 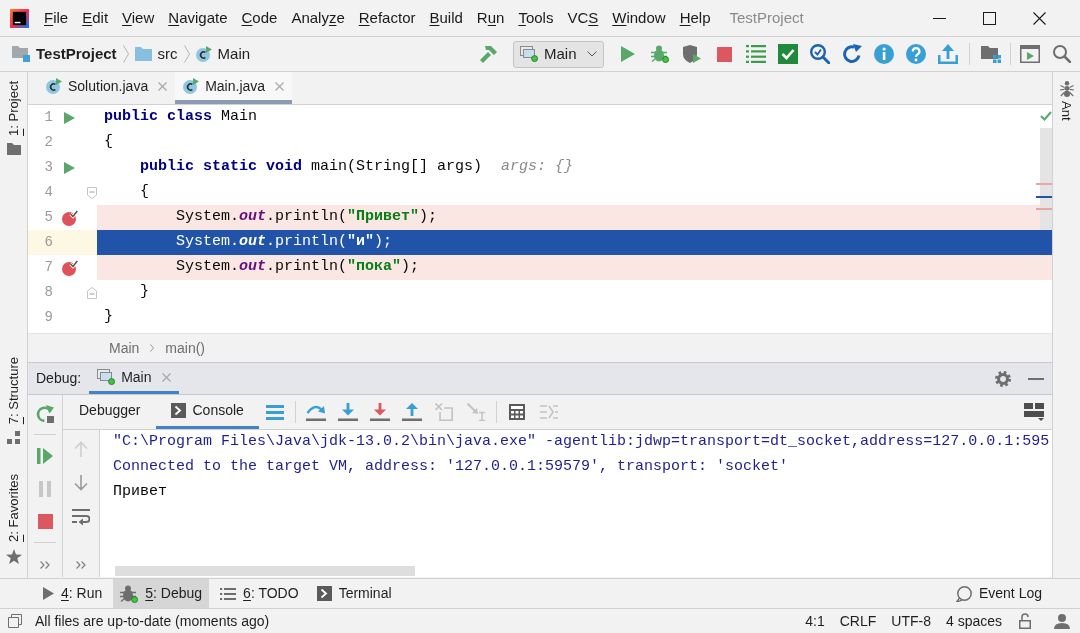 What do you see at coordinates (13, 118) in the screenshot?
I see `tool-window-button: 1: Project` at bounding box center [13, 118].